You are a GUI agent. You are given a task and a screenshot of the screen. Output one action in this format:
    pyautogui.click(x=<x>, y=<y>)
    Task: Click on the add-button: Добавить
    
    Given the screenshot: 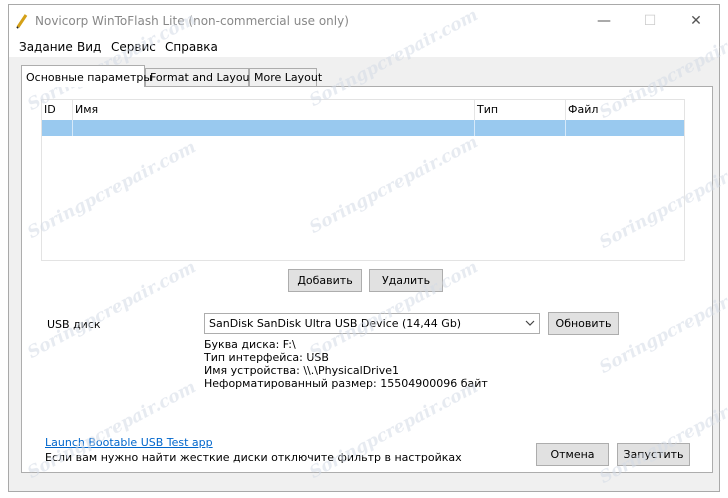 What is the action you would take?
    pyautogui.click(x=325, y=280)
    